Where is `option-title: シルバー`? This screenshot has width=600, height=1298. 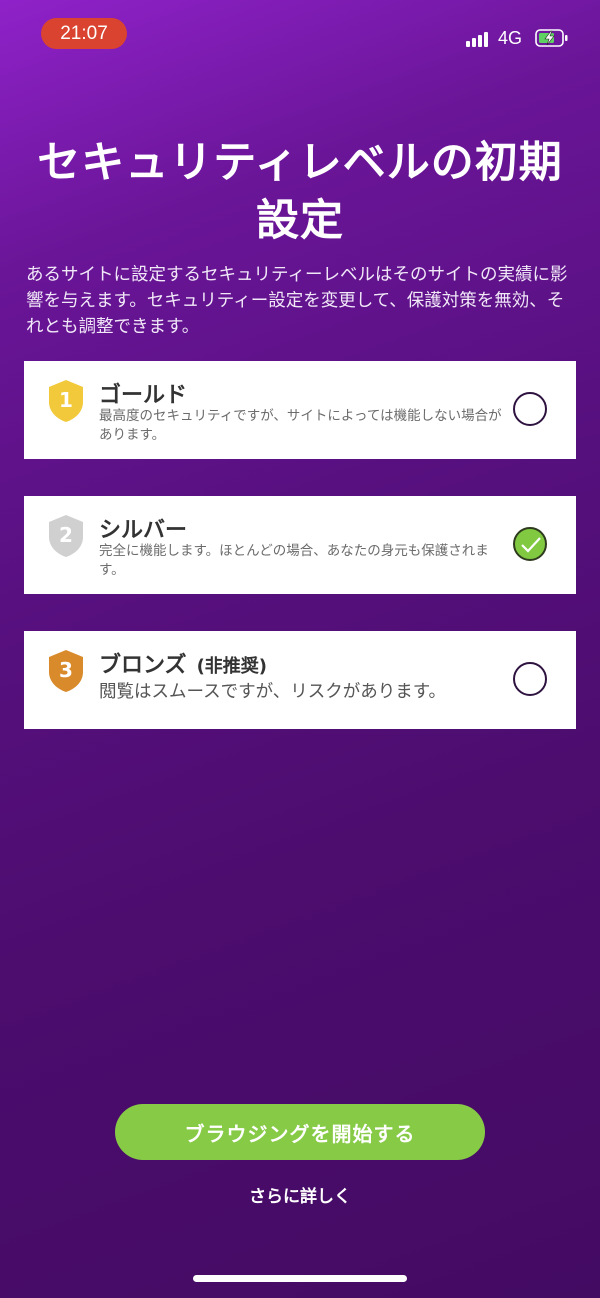
option-title: シルバー is located at coordinates (143, 530).